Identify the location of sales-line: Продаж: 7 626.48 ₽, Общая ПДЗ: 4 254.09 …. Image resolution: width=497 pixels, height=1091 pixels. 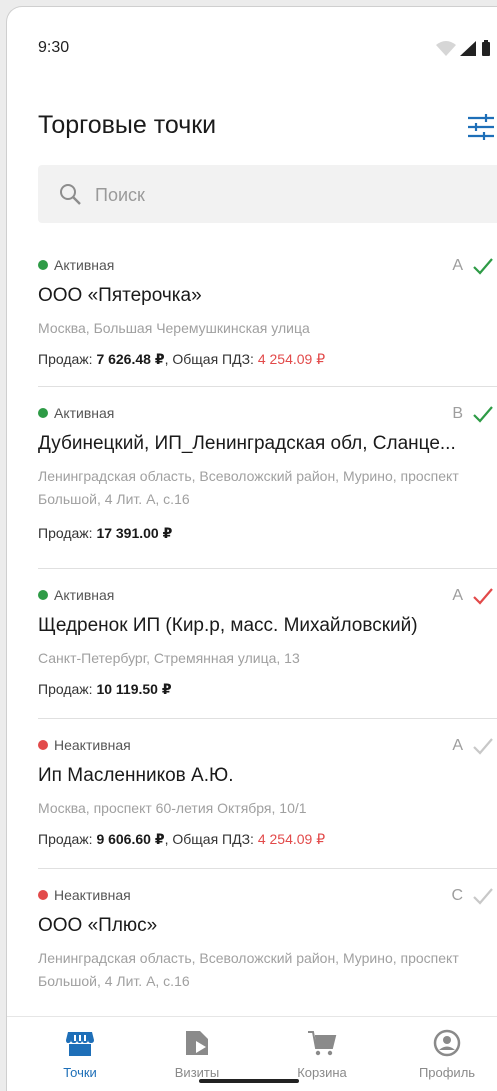
(181, 359).